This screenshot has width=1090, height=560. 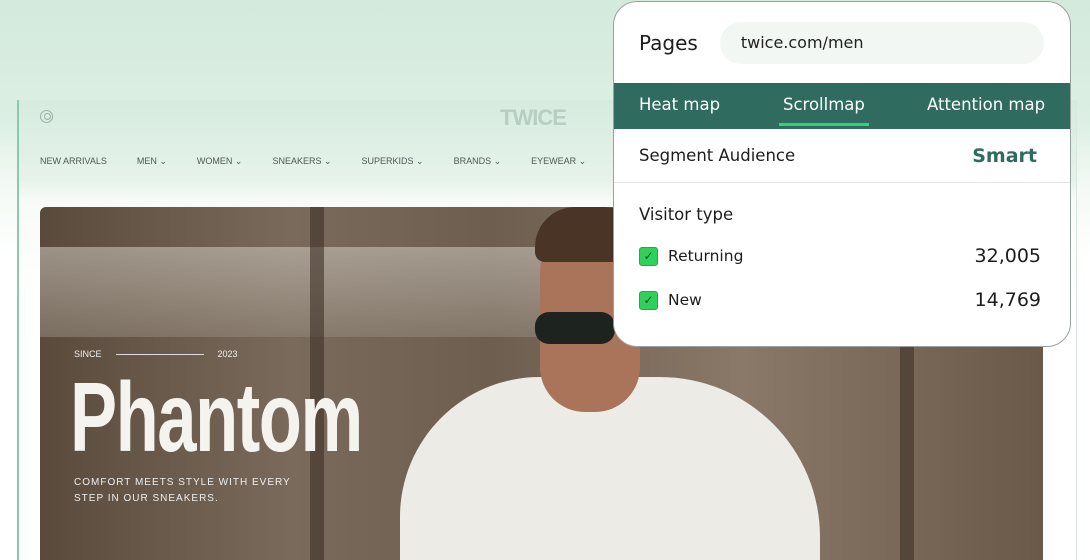 I want to click on divider-line, so click(x=159, y=354).